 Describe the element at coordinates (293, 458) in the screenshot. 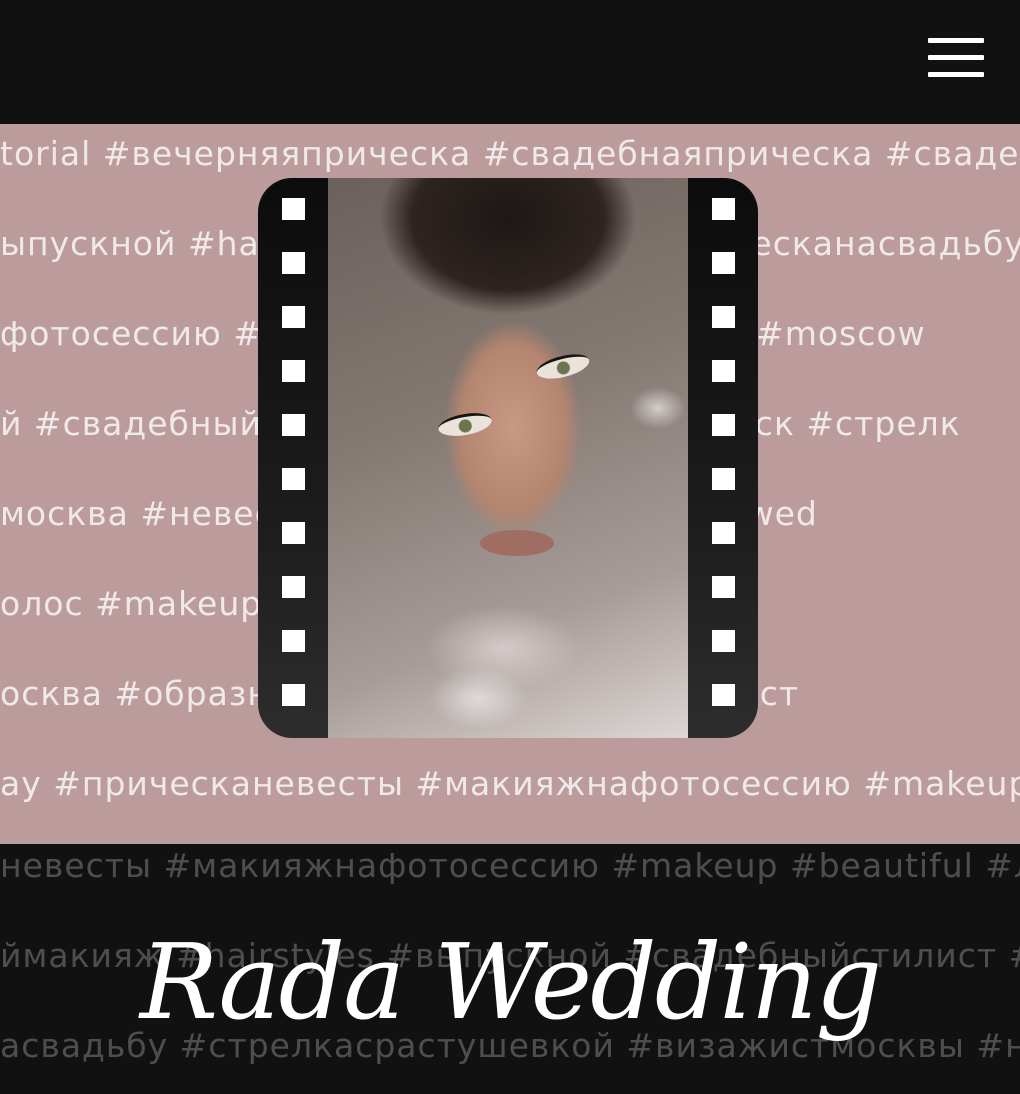

I see `film-sprocket-left` at that location.